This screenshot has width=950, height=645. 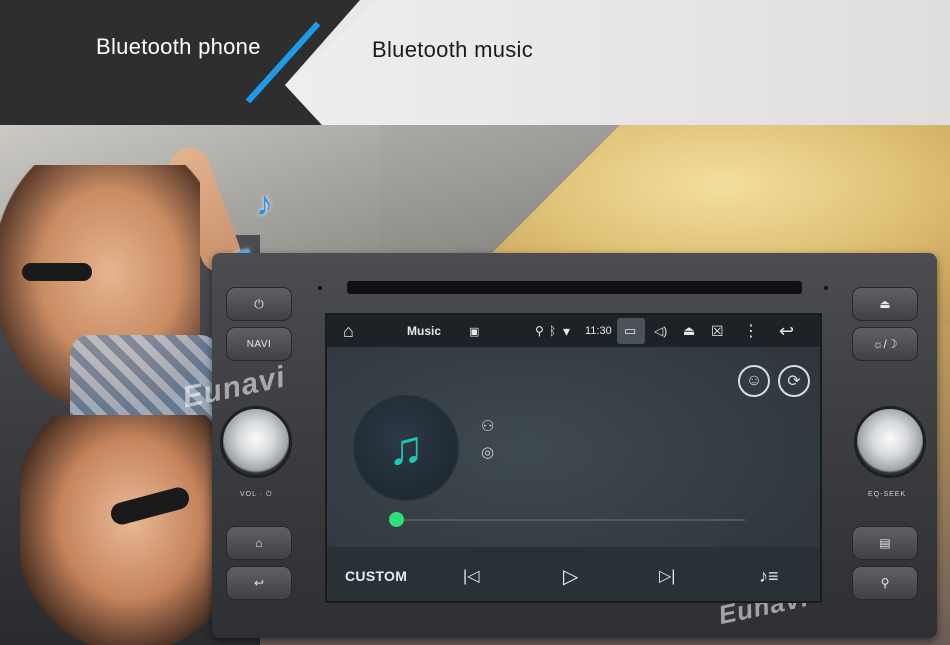 I want to click on tab-bluetooth-music: Bluetooth music, so click(x=452, y=50).